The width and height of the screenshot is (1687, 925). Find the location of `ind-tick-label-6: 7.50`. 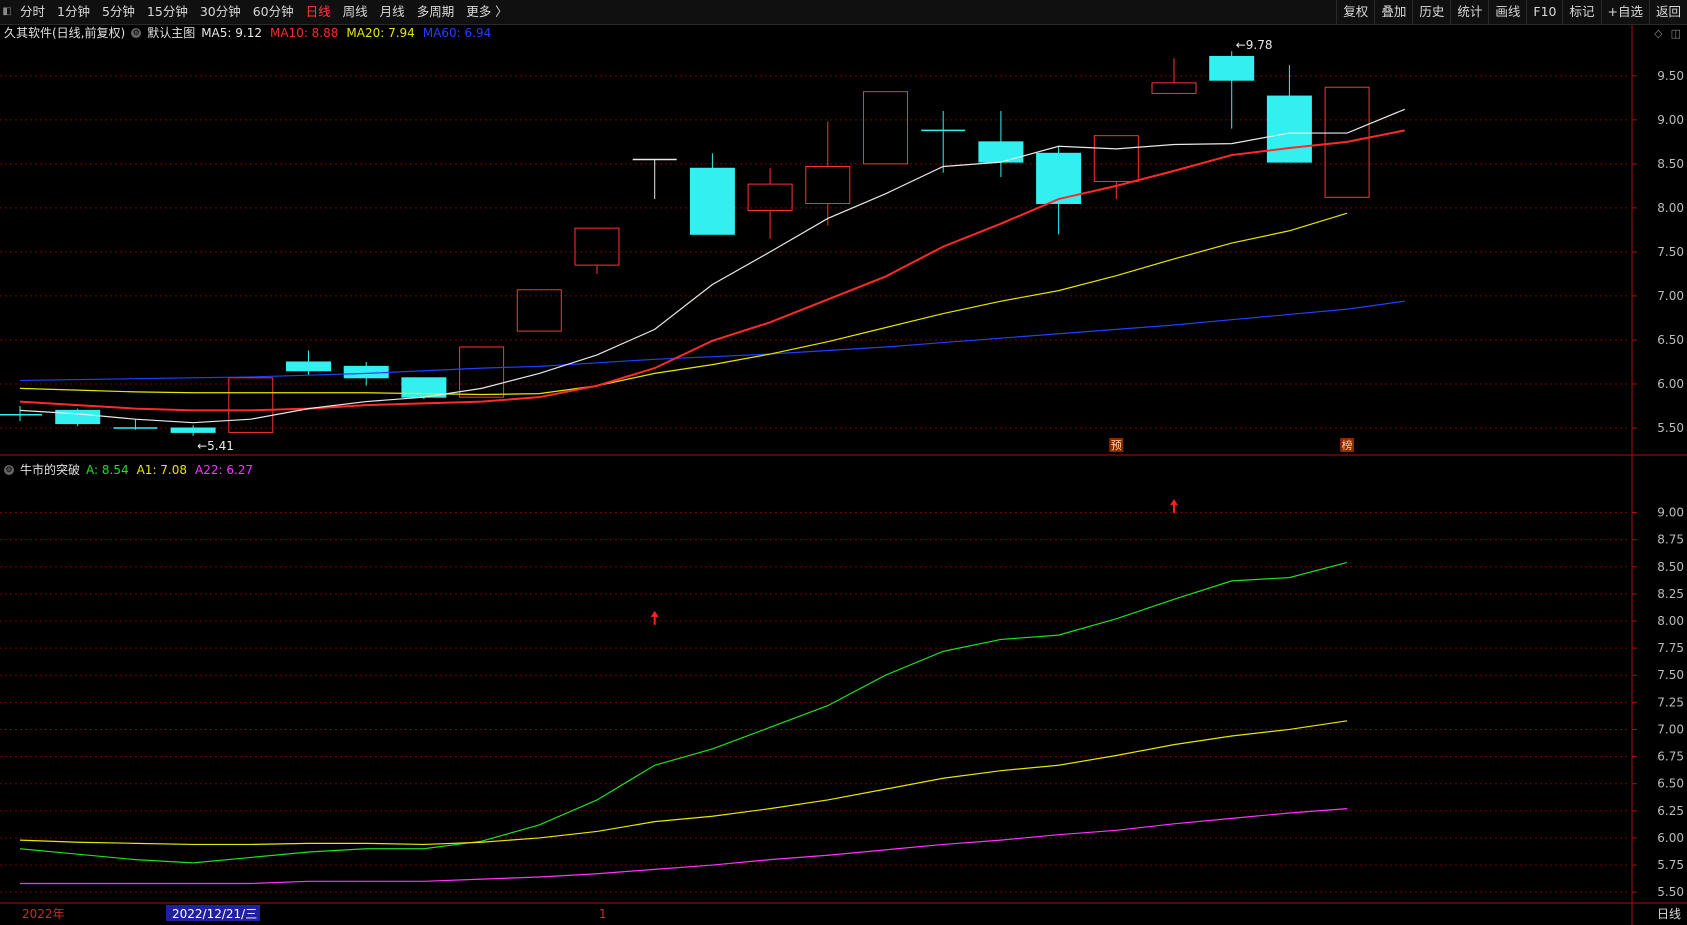

ind-tick-label-6: 7.50 is located at coordinates (1670, 675).